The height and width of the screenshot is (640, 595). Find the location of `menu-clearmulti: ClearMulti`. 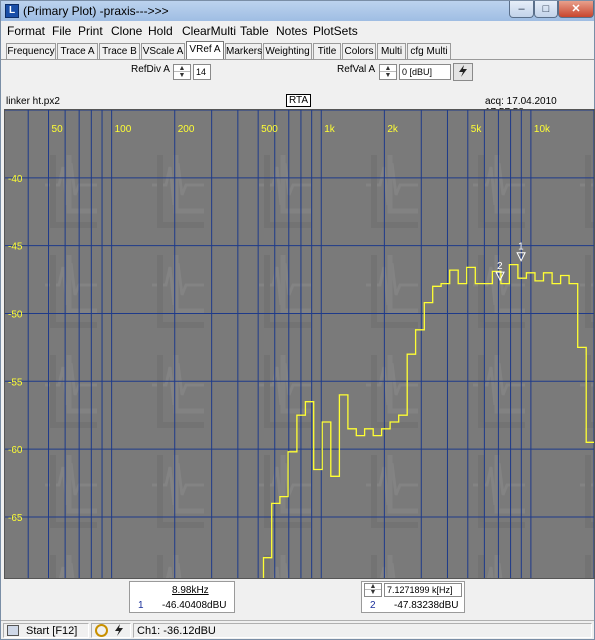

menu-clearmulti: ClearMulti is located at coordinates (209, 31).